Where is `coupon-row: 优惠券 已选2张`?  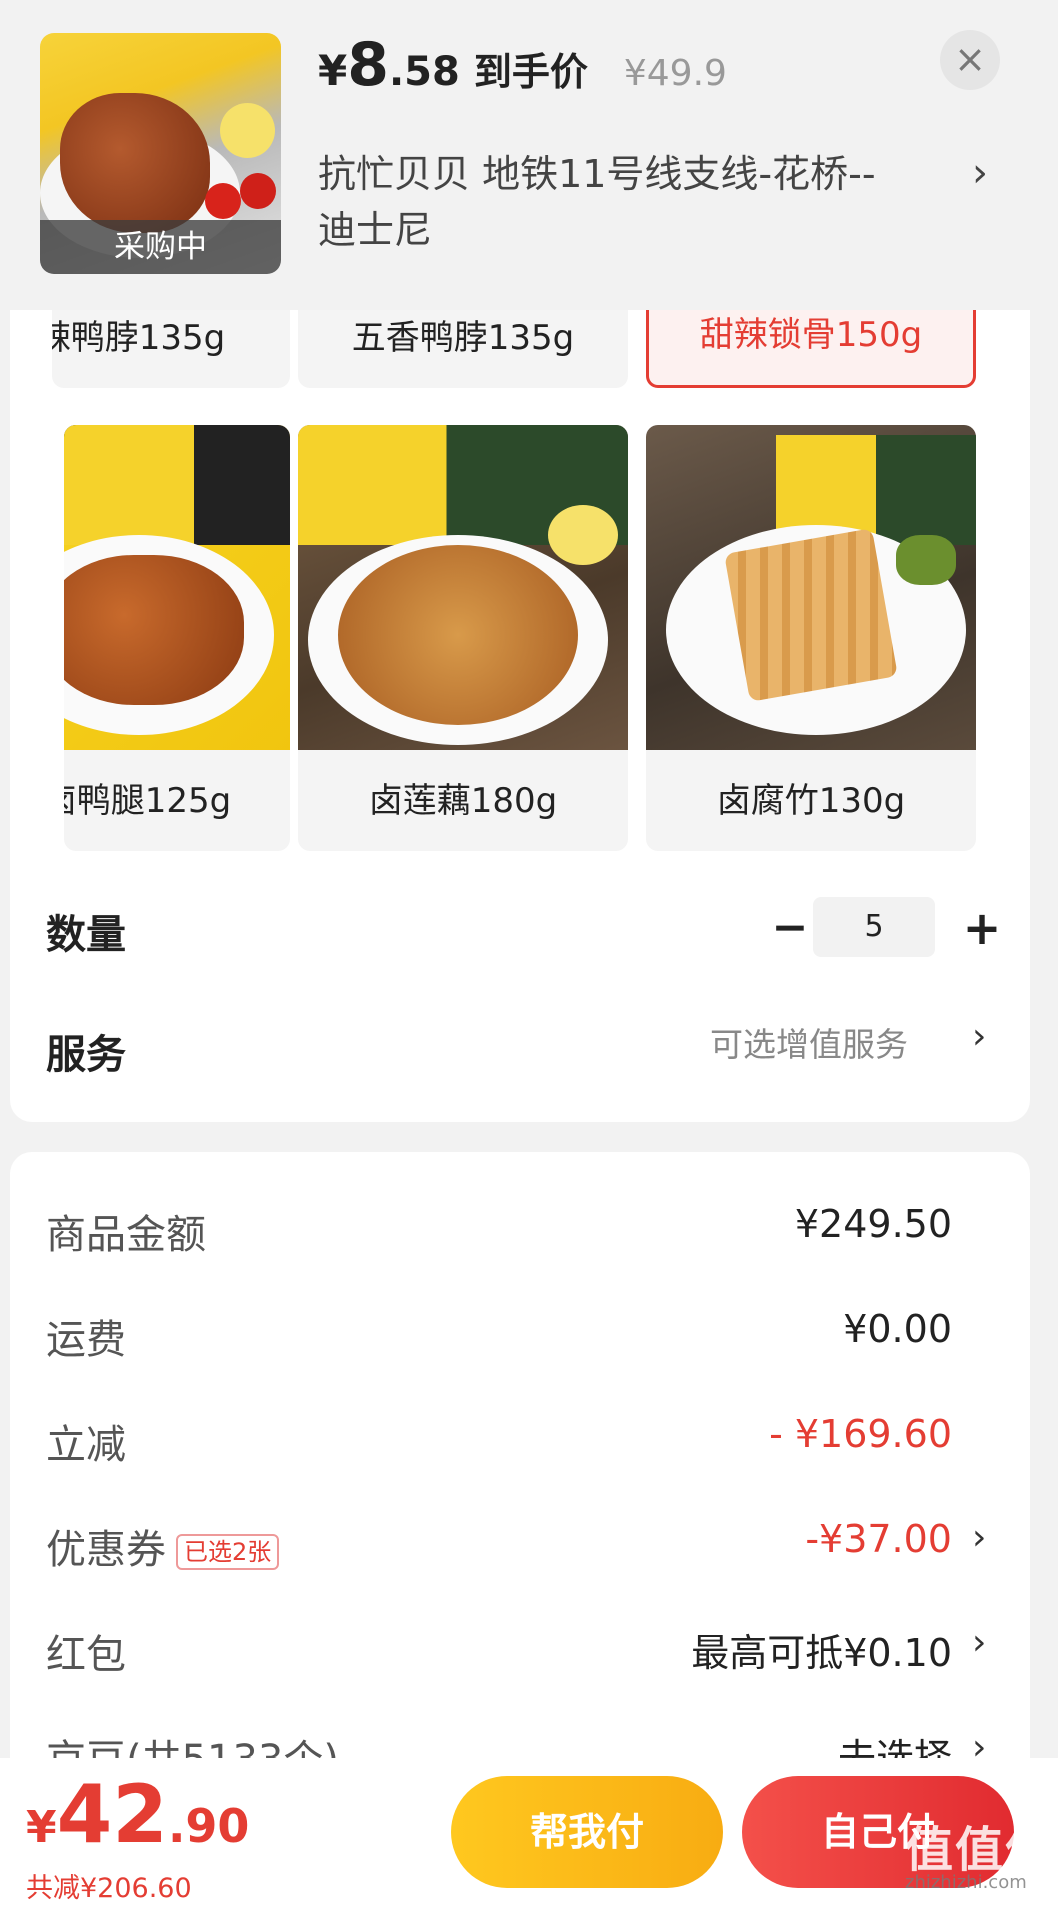 coupon-row: 优惠券 已选2张 is located at coordinates (163, 1546).